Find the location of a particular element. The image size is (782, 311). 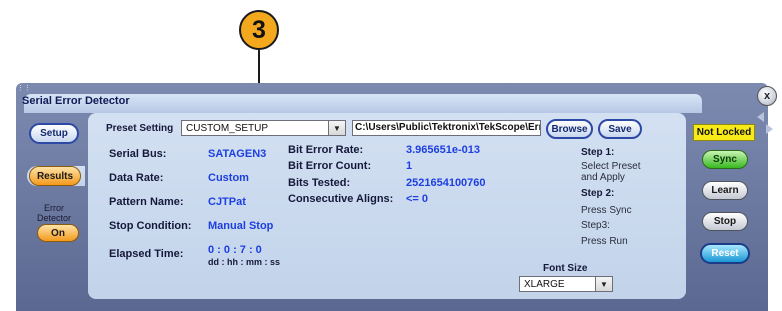

step1-title: Step 1: is located at coordinates (598, 152).